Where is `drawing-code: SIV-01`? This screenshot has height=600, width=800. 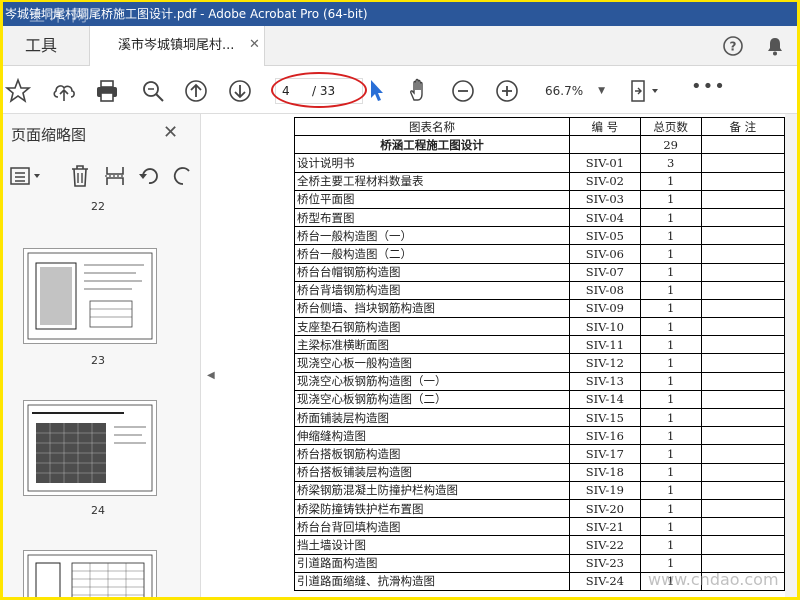 drawing-code: SIV-01 is located at coordinates (605, 163).